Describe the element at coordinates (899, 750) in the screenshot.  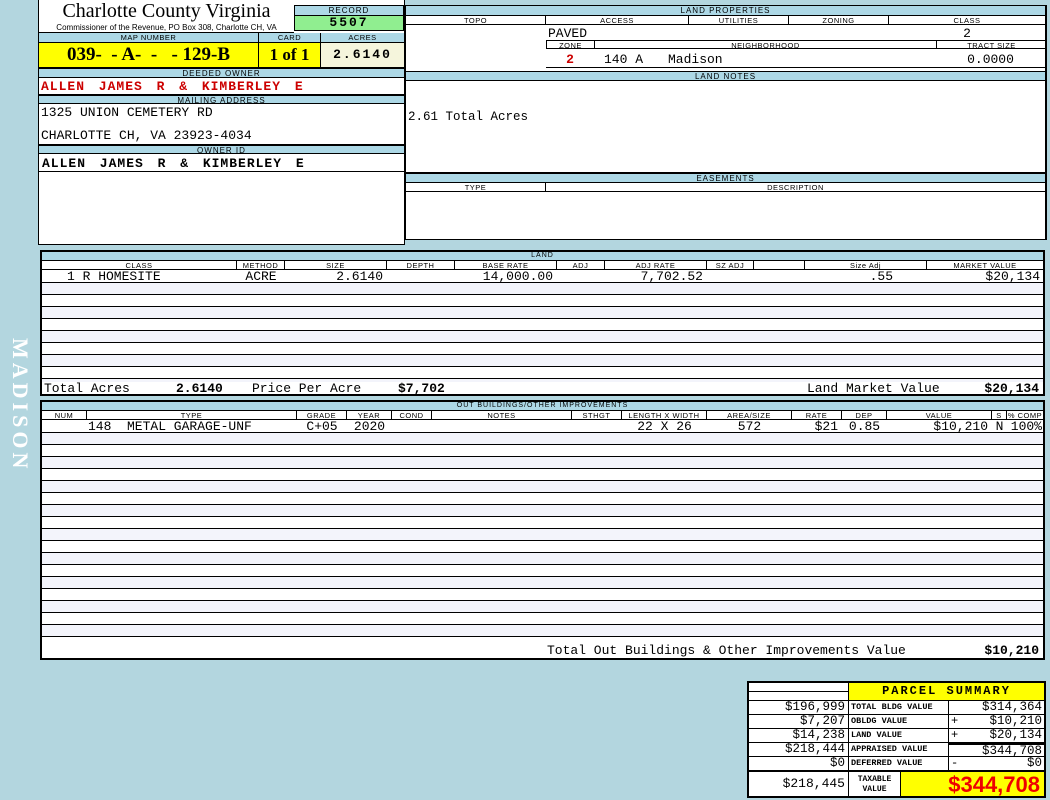
I see `summary-label: APPRAISED VALUE` at that location.